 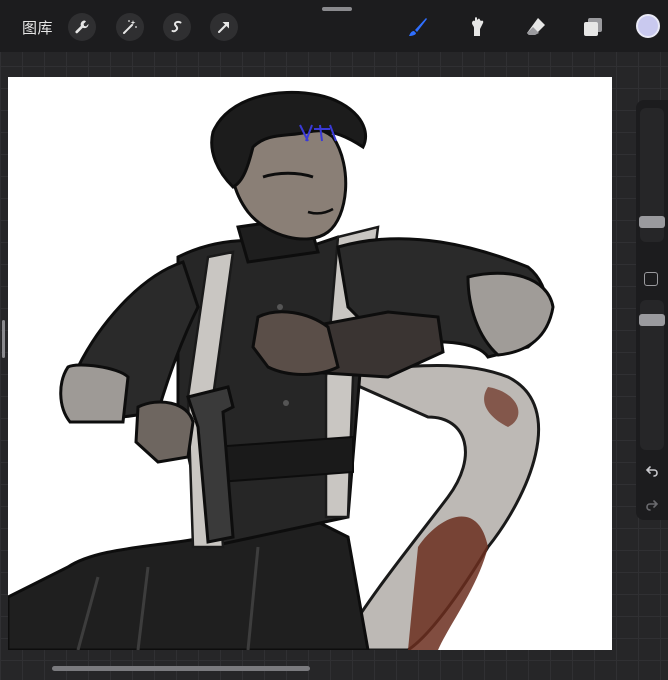 I want to click on redo-button, so click(x=652, y=505).